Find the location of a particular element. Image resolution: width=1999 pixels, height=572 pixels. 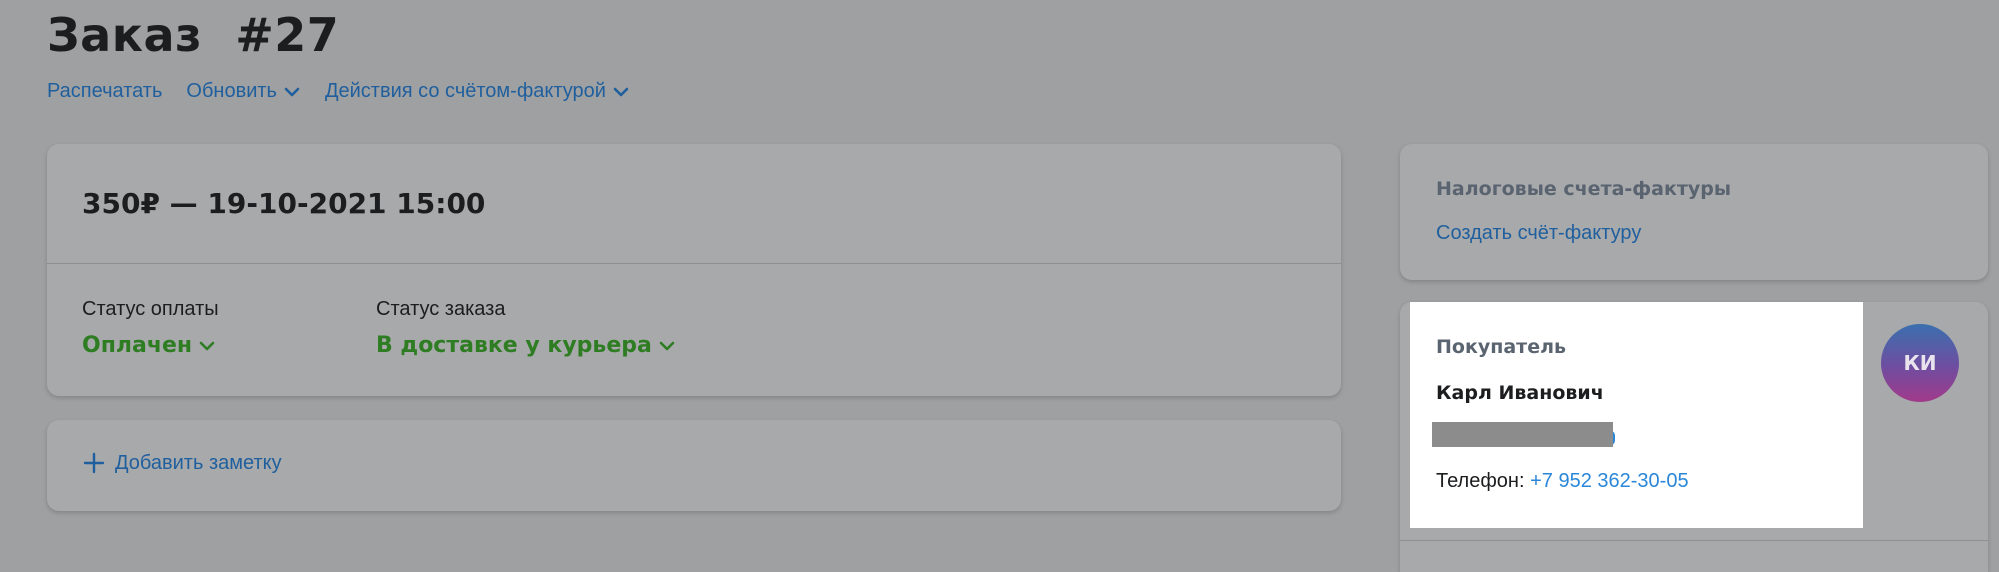

buyer-phone: Телефон: +7 952 362-30-05 is located at coordinates (1562, 481).